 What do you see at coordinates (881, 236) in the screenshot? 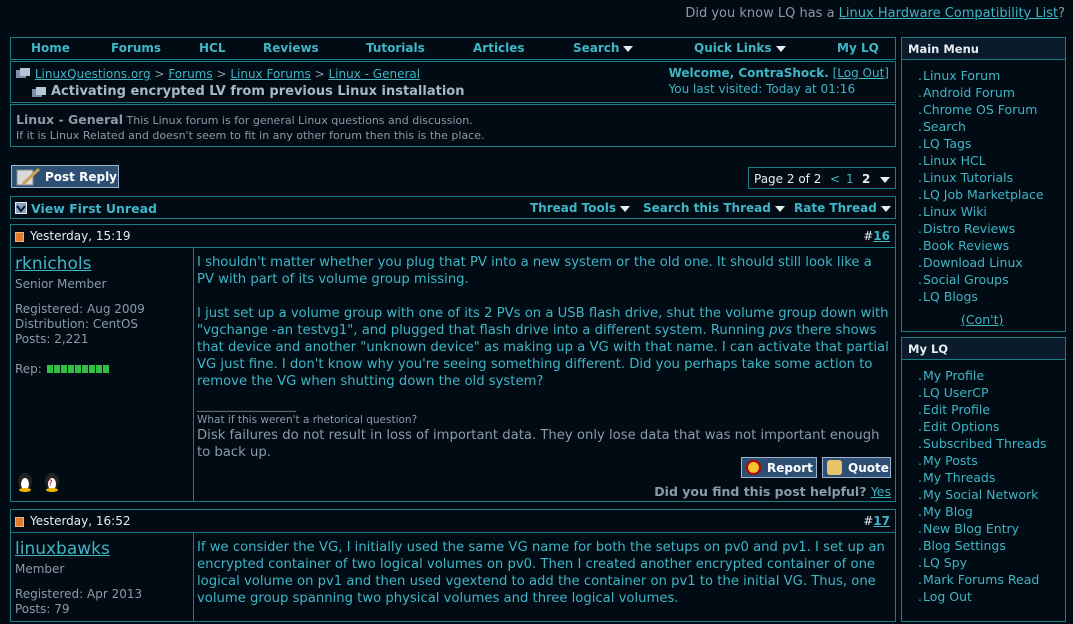
I see `post-number-link: 16` at bounding box center [881, 236].